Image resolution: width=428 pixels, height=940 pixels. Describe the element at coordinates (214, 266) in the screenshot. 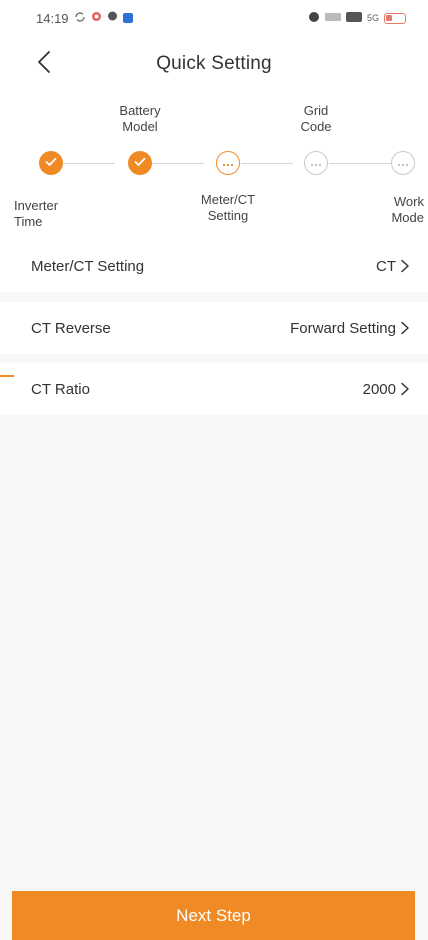

I see `meter-ct-setting-row: Meter/CT Setting CT` at that location.